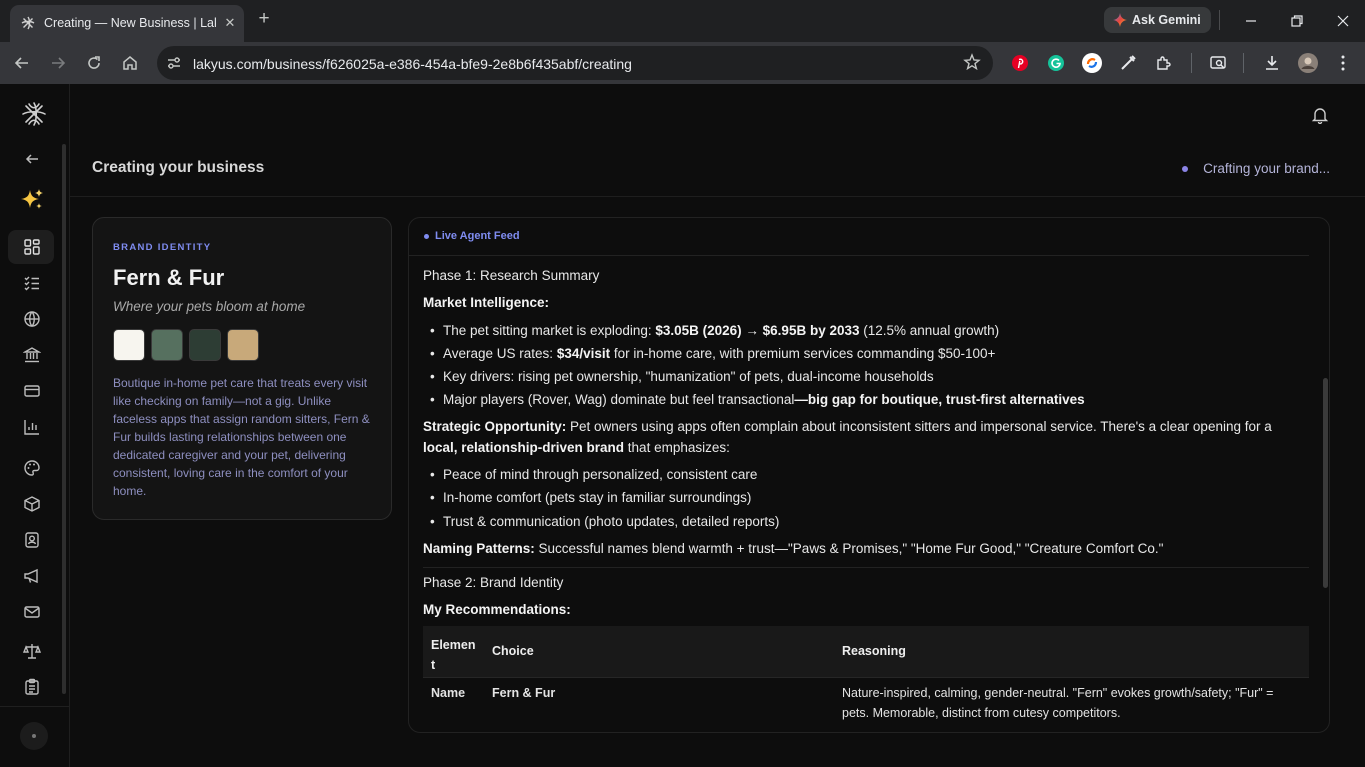 The width and height of the screenshot is (1365, 767). What do you see at coordinates (130, 23) in the screenshot?
I see `tab-title: Creating — New Business | Lakyus` at bounding box center [130, 23].